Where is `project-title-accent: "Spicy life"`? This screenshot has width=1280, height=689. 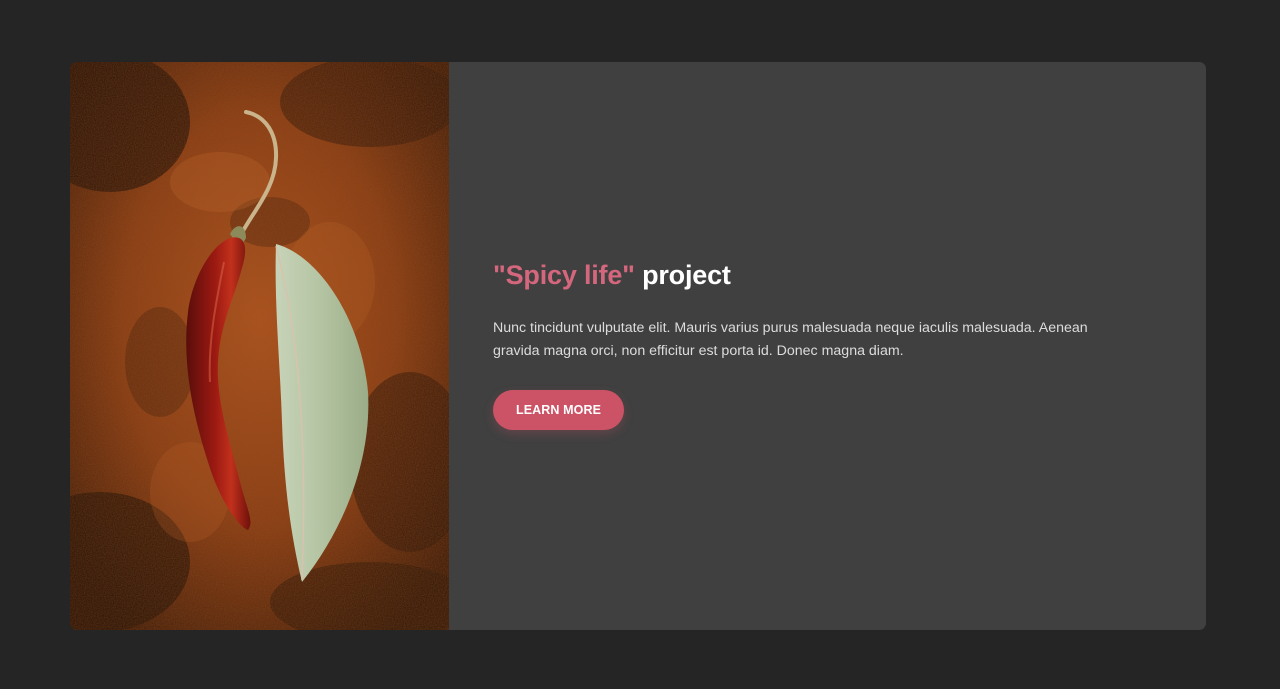
project-title-accent: "Spicy life" is located at coordinates (564, 275).